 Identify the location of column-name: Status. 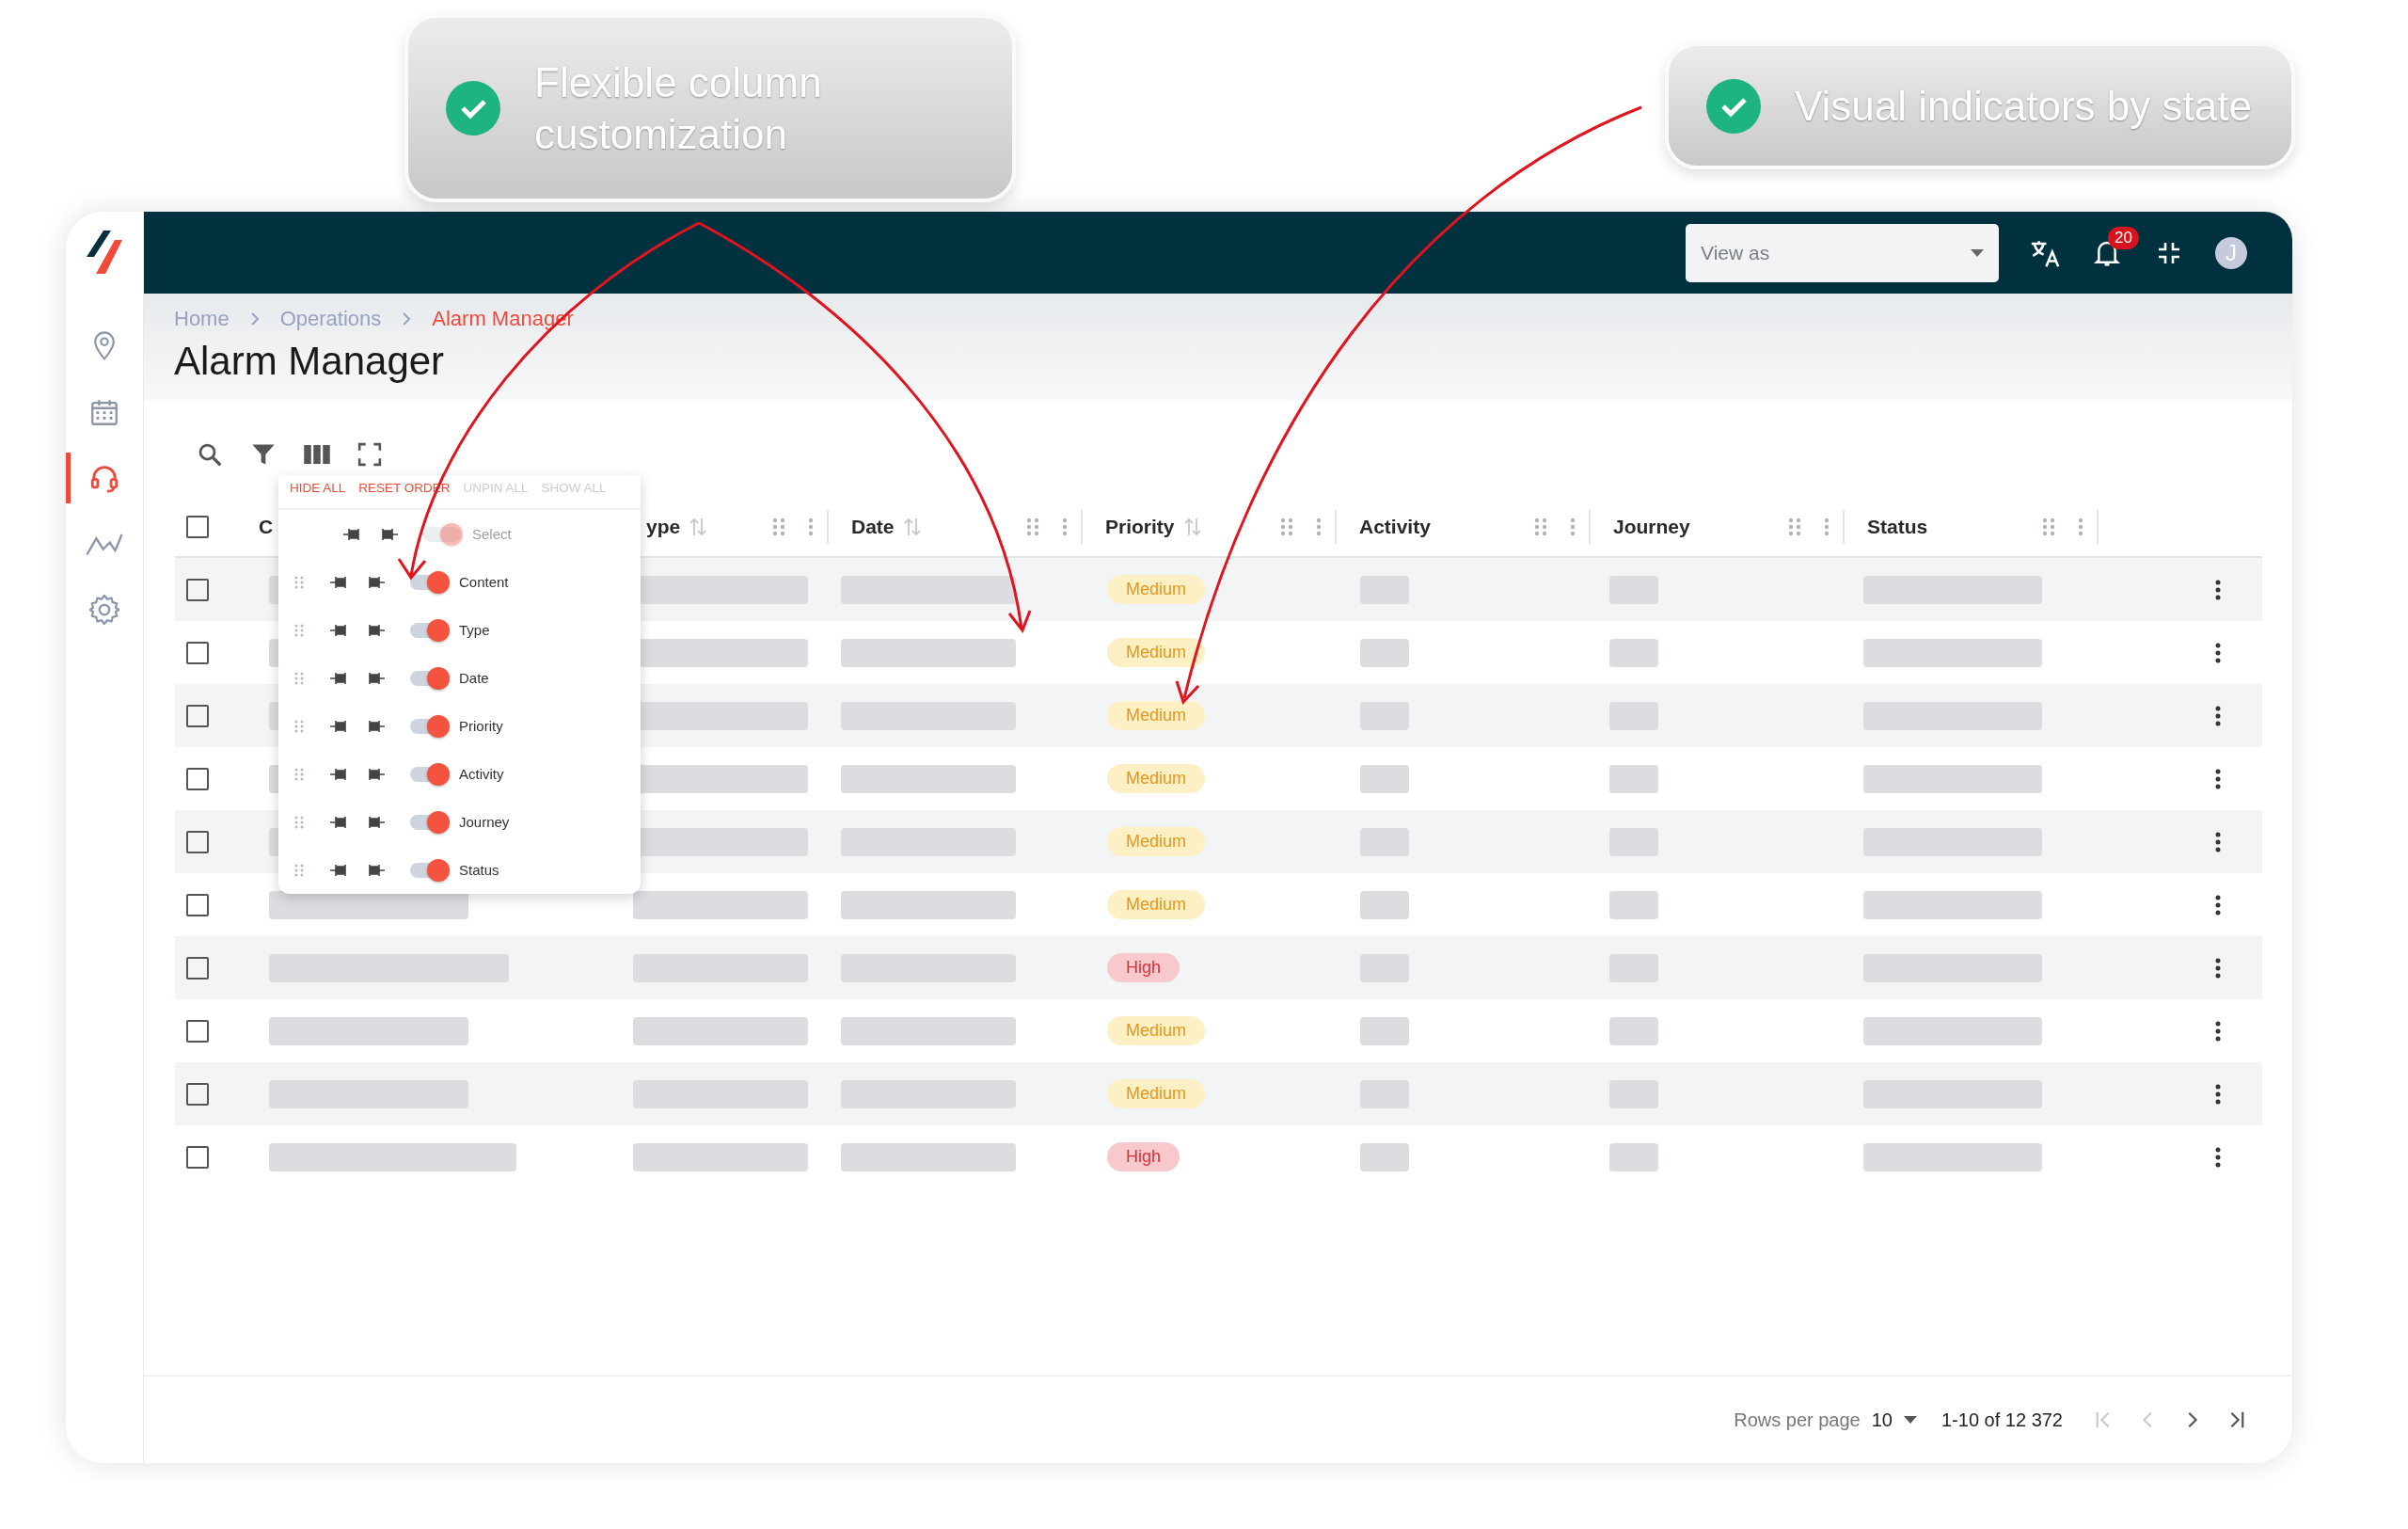
(479, 870).